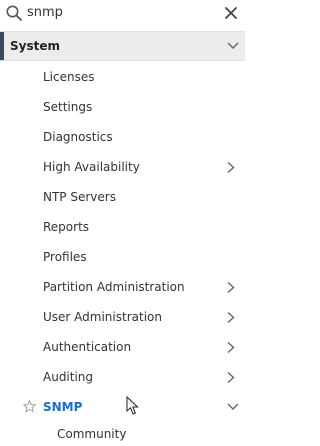 Image resolution: width=320 pixels, height=446 pixels. I want to click on sub-item-community: Community, so click(122, 434).